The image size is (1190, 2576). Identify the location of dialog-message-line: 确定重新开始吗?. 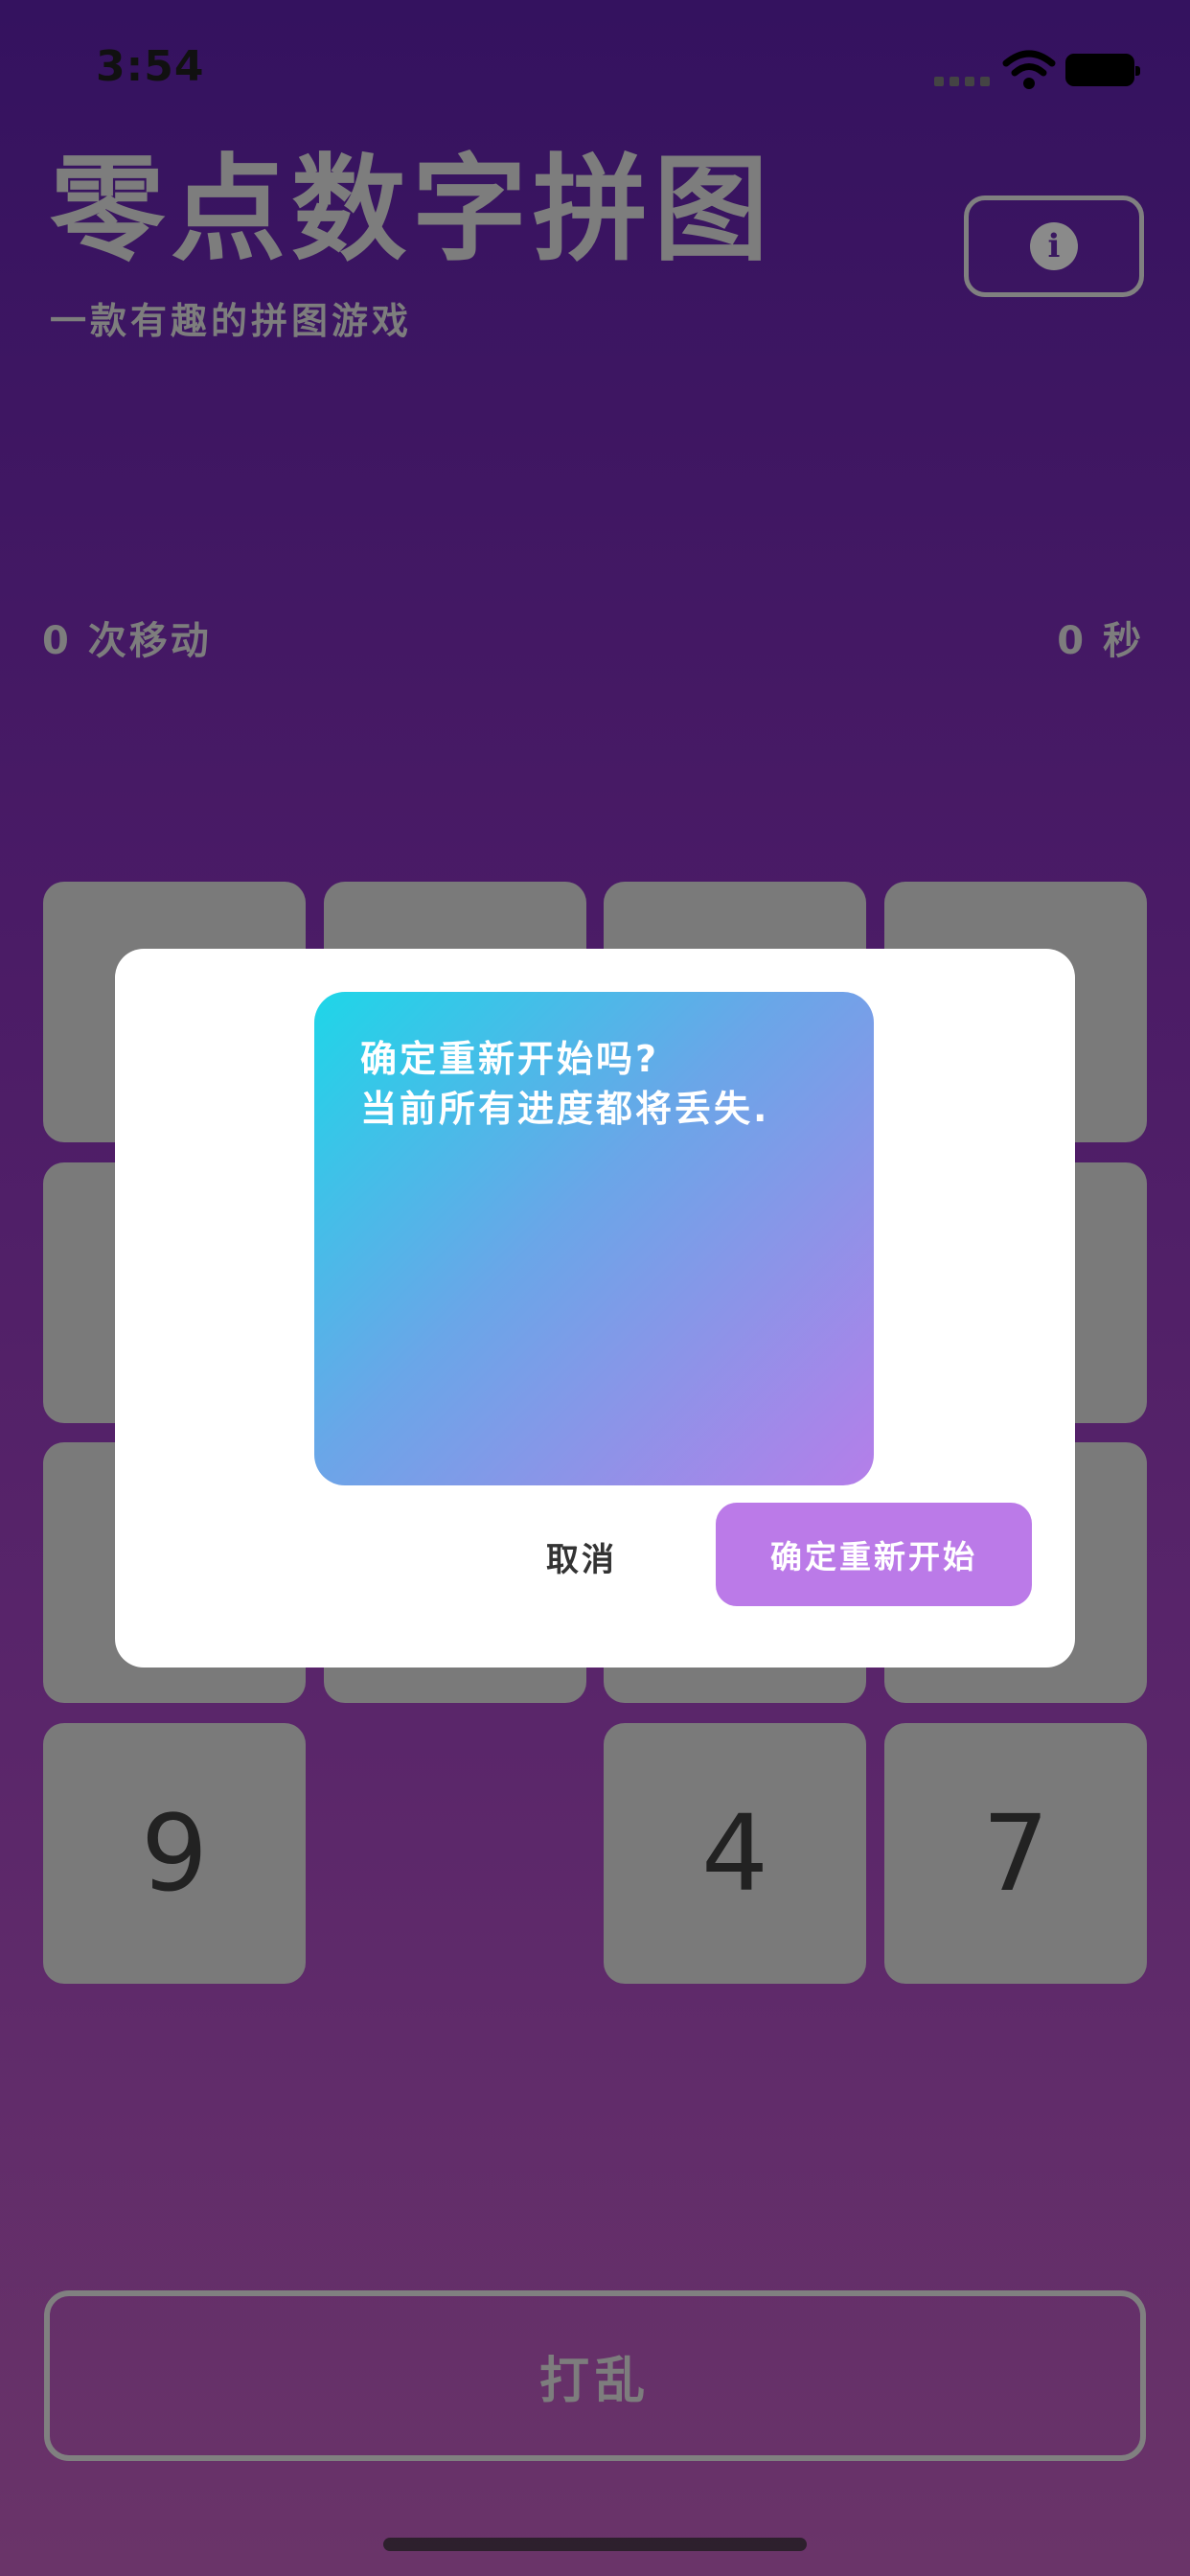
(510, 1059).